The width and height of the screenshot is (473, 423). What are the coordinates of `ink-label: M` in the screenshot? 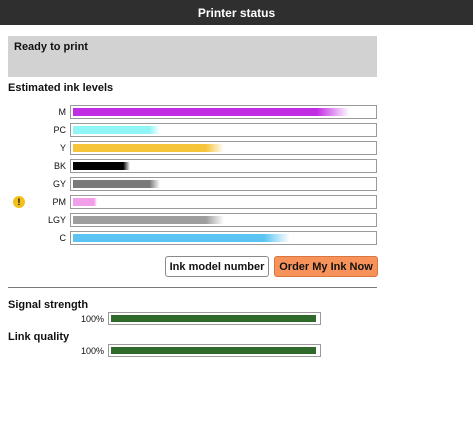 It's located at (62, 112).